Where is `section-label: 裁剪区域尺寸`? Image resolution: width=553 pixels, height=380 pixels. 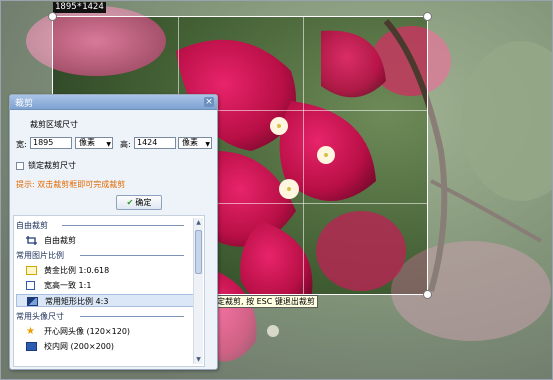
section-label: 裁剪区域尺寸 is located at coordinates (54, 124).